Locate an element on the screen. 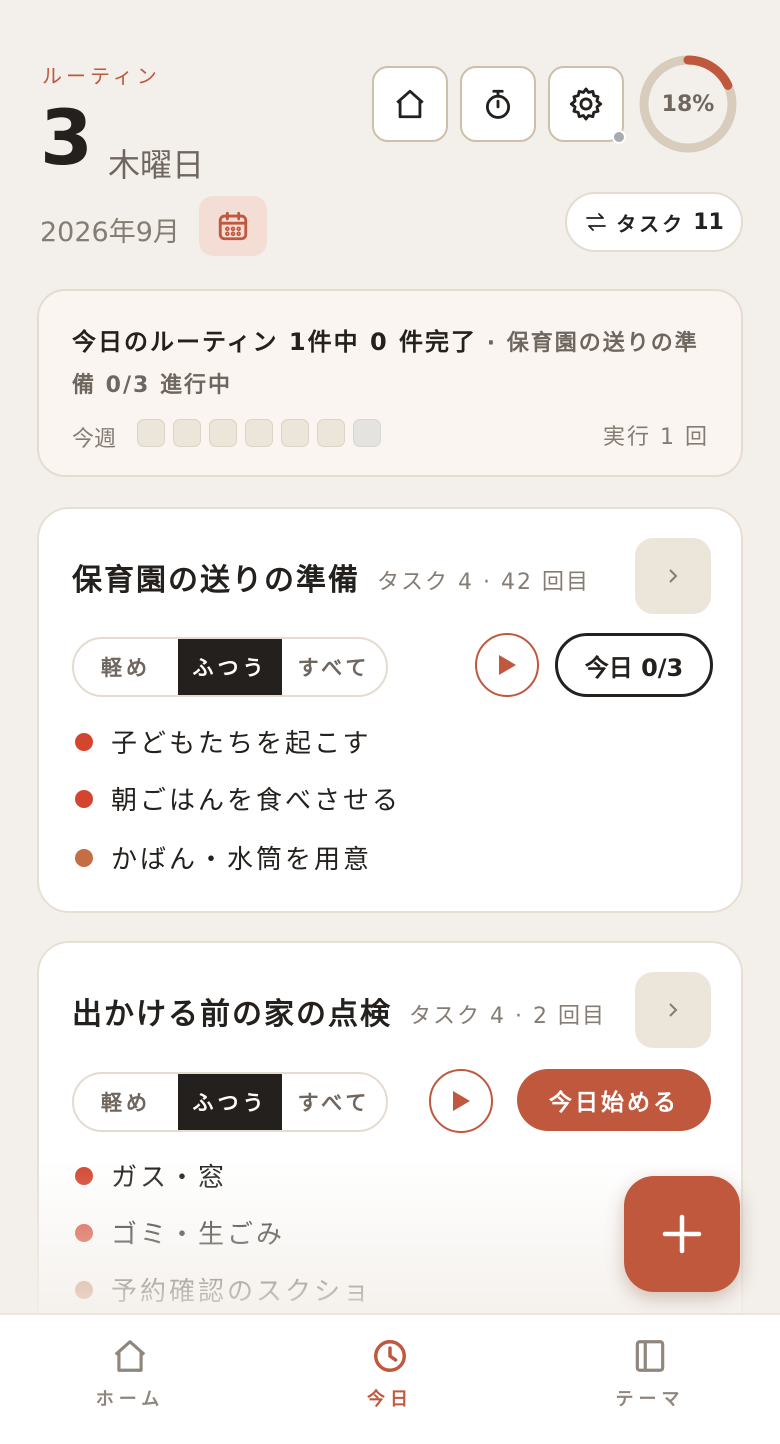  timer-icon is located at coordinates (498, 104).